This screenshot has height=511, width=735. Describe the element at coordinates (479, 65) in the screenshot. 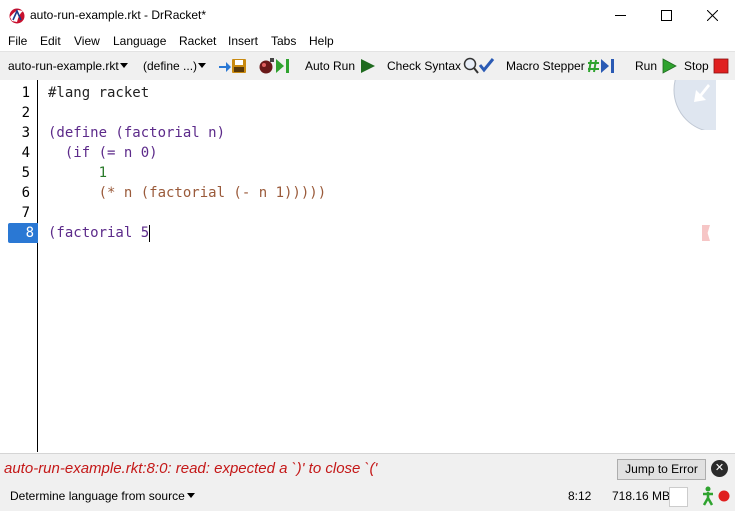

I see `magnifier-check-icon` at that location.